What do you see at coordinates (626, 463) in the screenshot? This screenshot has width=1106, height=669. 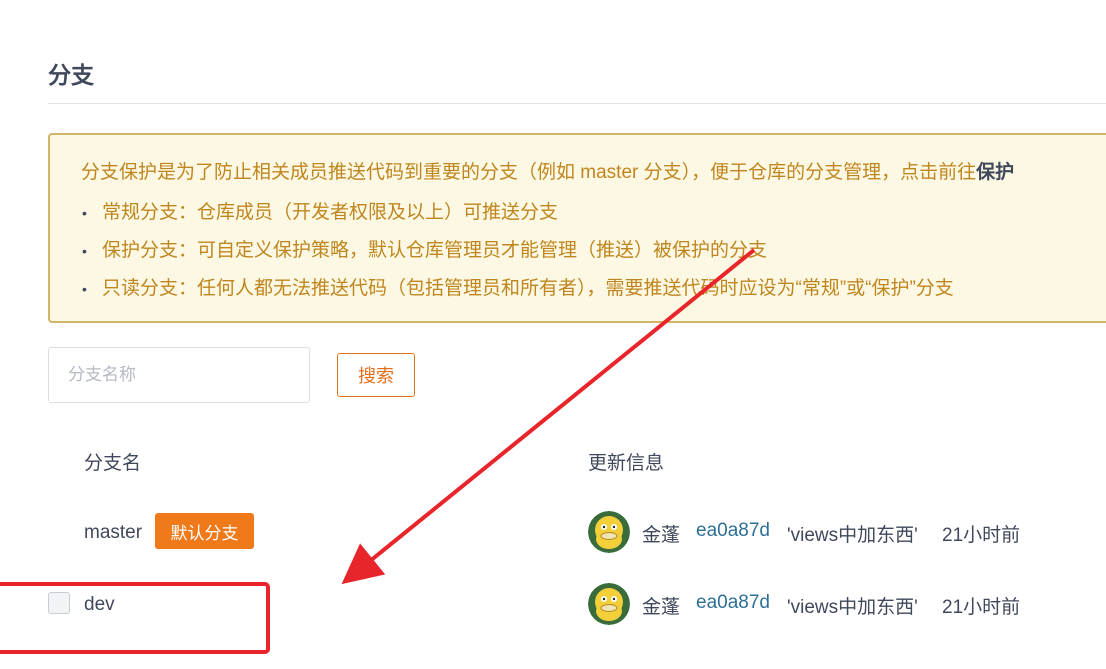 I see `column-header-update-info: 更新信息` at bounding box center [626, 463].